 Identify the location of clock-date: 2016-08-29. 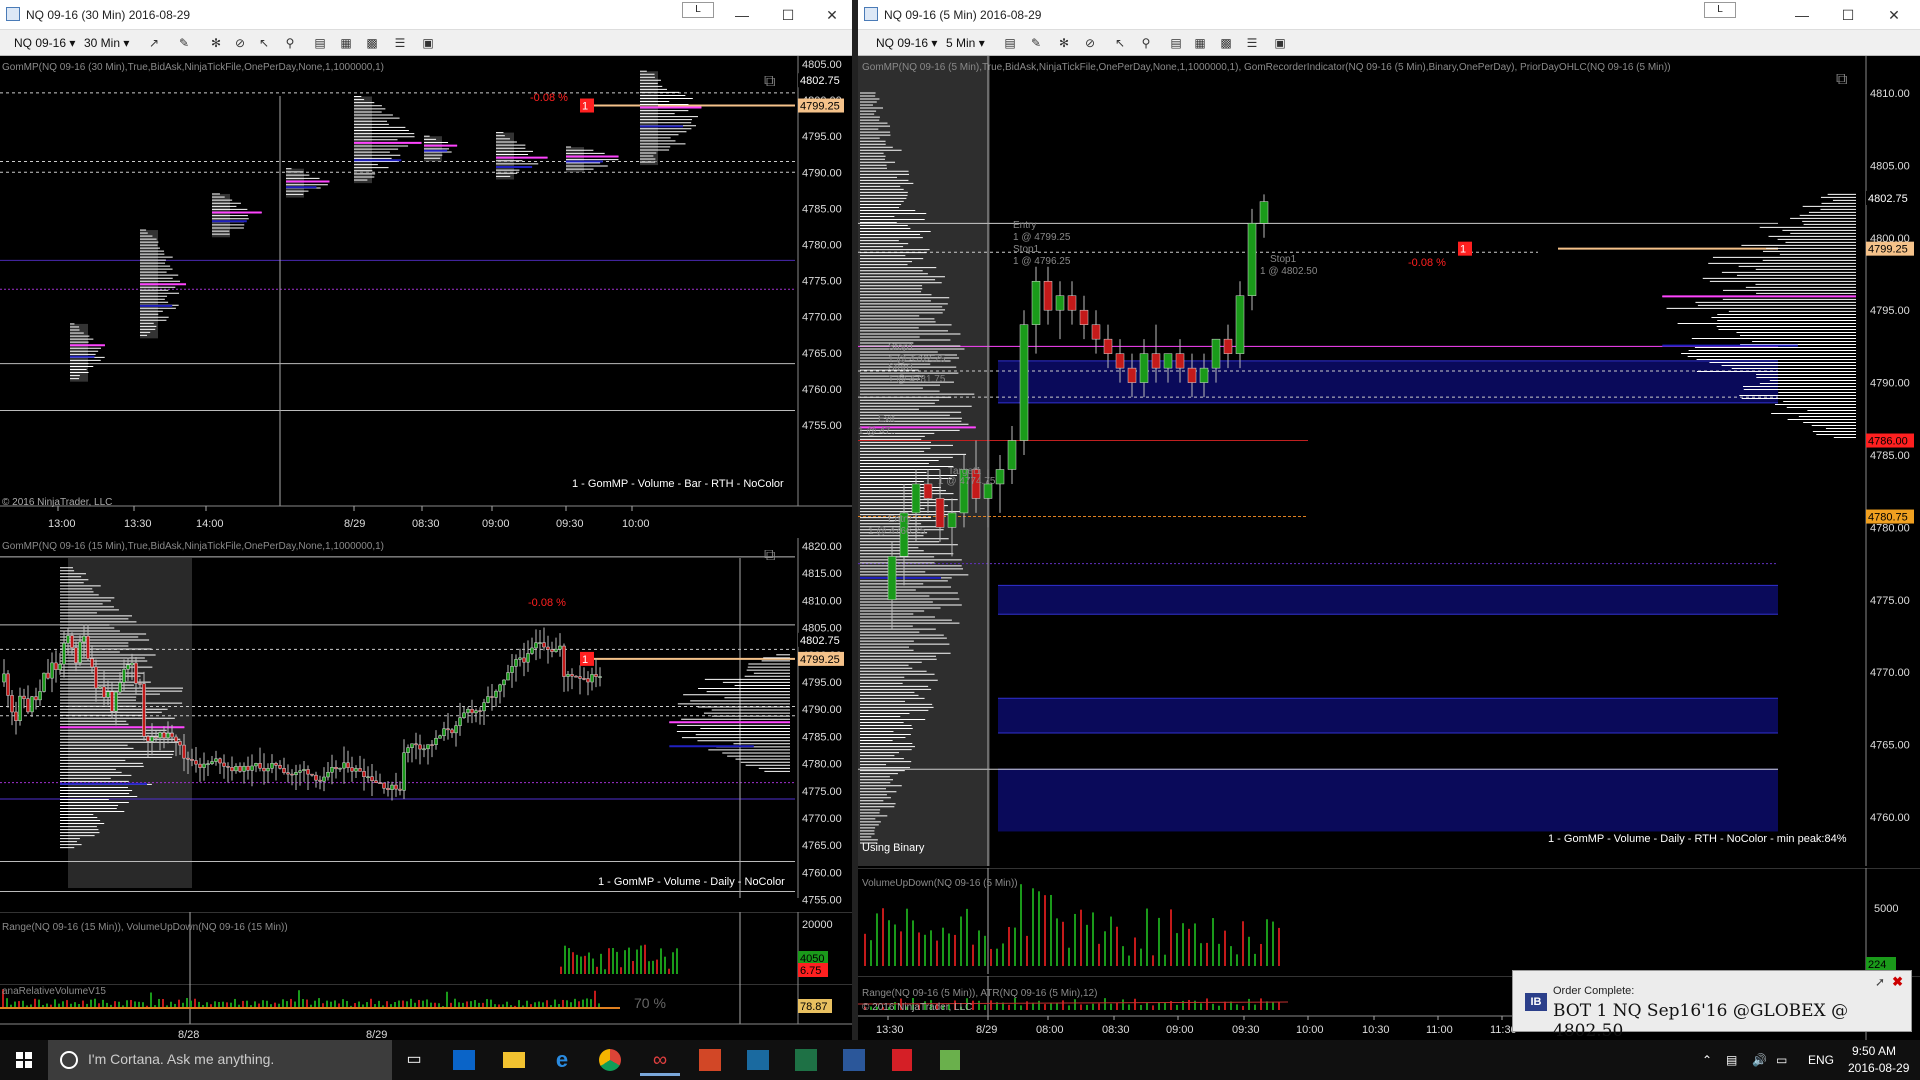
(1878, 1068).